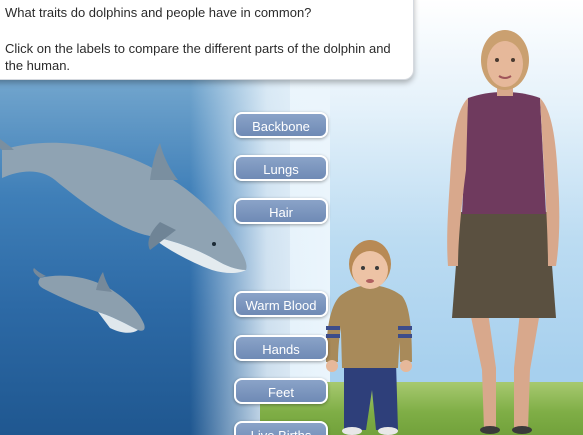 The height and width of the screenshot is (435, 583). Describe the element at coordinates (281, 348) in the screenshot. I see `label-button-hands: Hands` at that location.